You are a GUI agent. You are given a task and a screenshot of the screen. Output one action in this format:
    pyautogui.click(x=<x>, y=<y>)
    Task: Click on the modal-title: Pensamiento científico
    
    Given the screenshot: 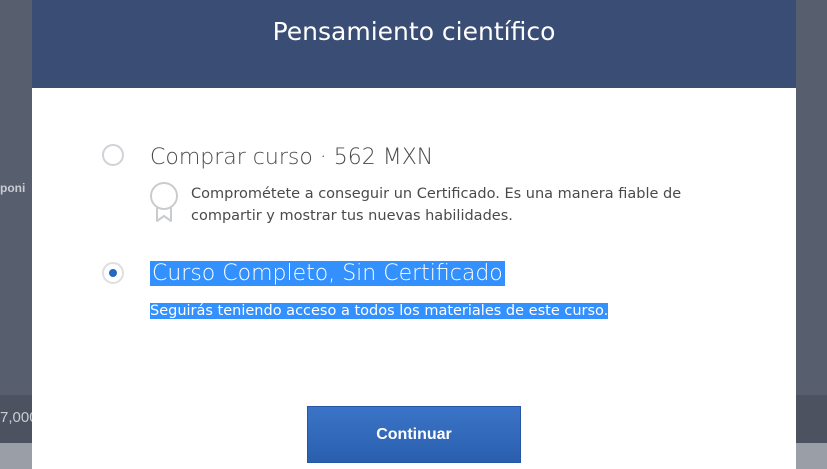 What is the action you would take?
    pyautogui.click(x=414, y=31)
    